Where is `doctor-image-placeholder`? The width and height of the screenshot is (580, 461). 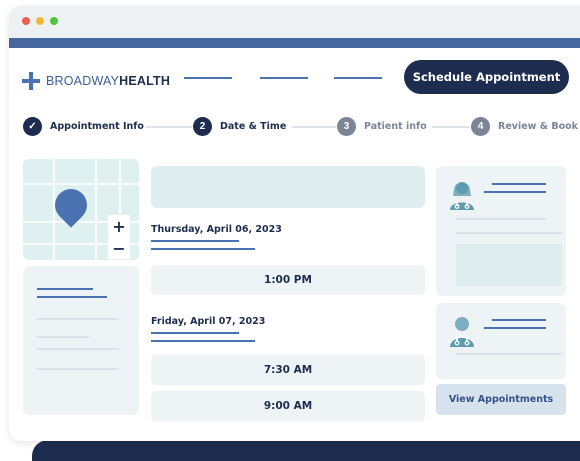 doctor-image-placeholder is located at coordinates (509, 265).